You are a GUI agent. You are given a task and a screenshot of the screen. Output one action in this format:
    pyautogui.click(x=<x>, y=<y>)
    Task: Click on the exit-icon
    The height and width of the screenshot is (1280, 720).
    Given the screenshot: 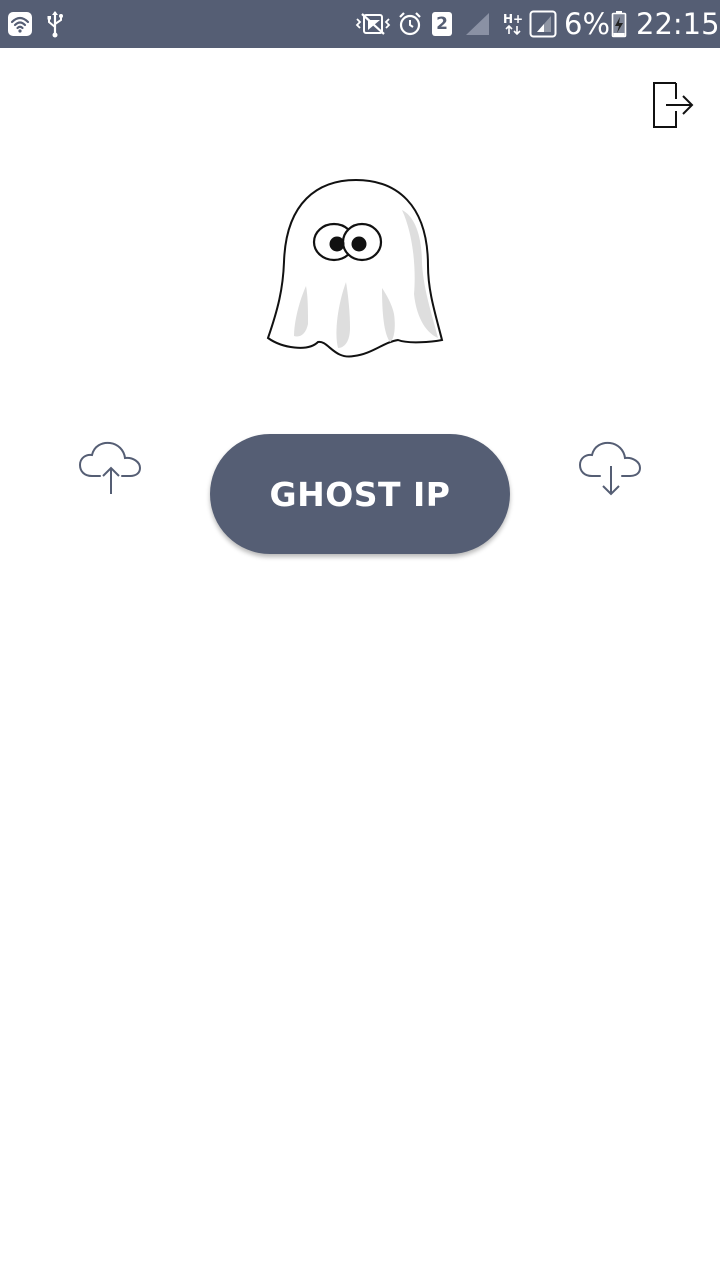 What is the action you would take?
    pyautogui.click(x=673, y=105)
    